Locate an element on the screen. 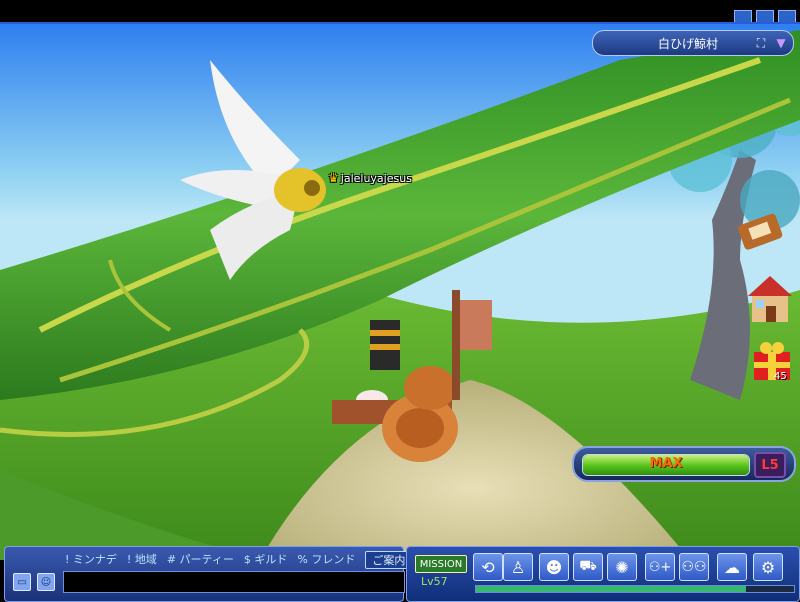 The width and height of the screenshot is (800, 602). crown-icon: ♛ is located at coordinates (333, 178).